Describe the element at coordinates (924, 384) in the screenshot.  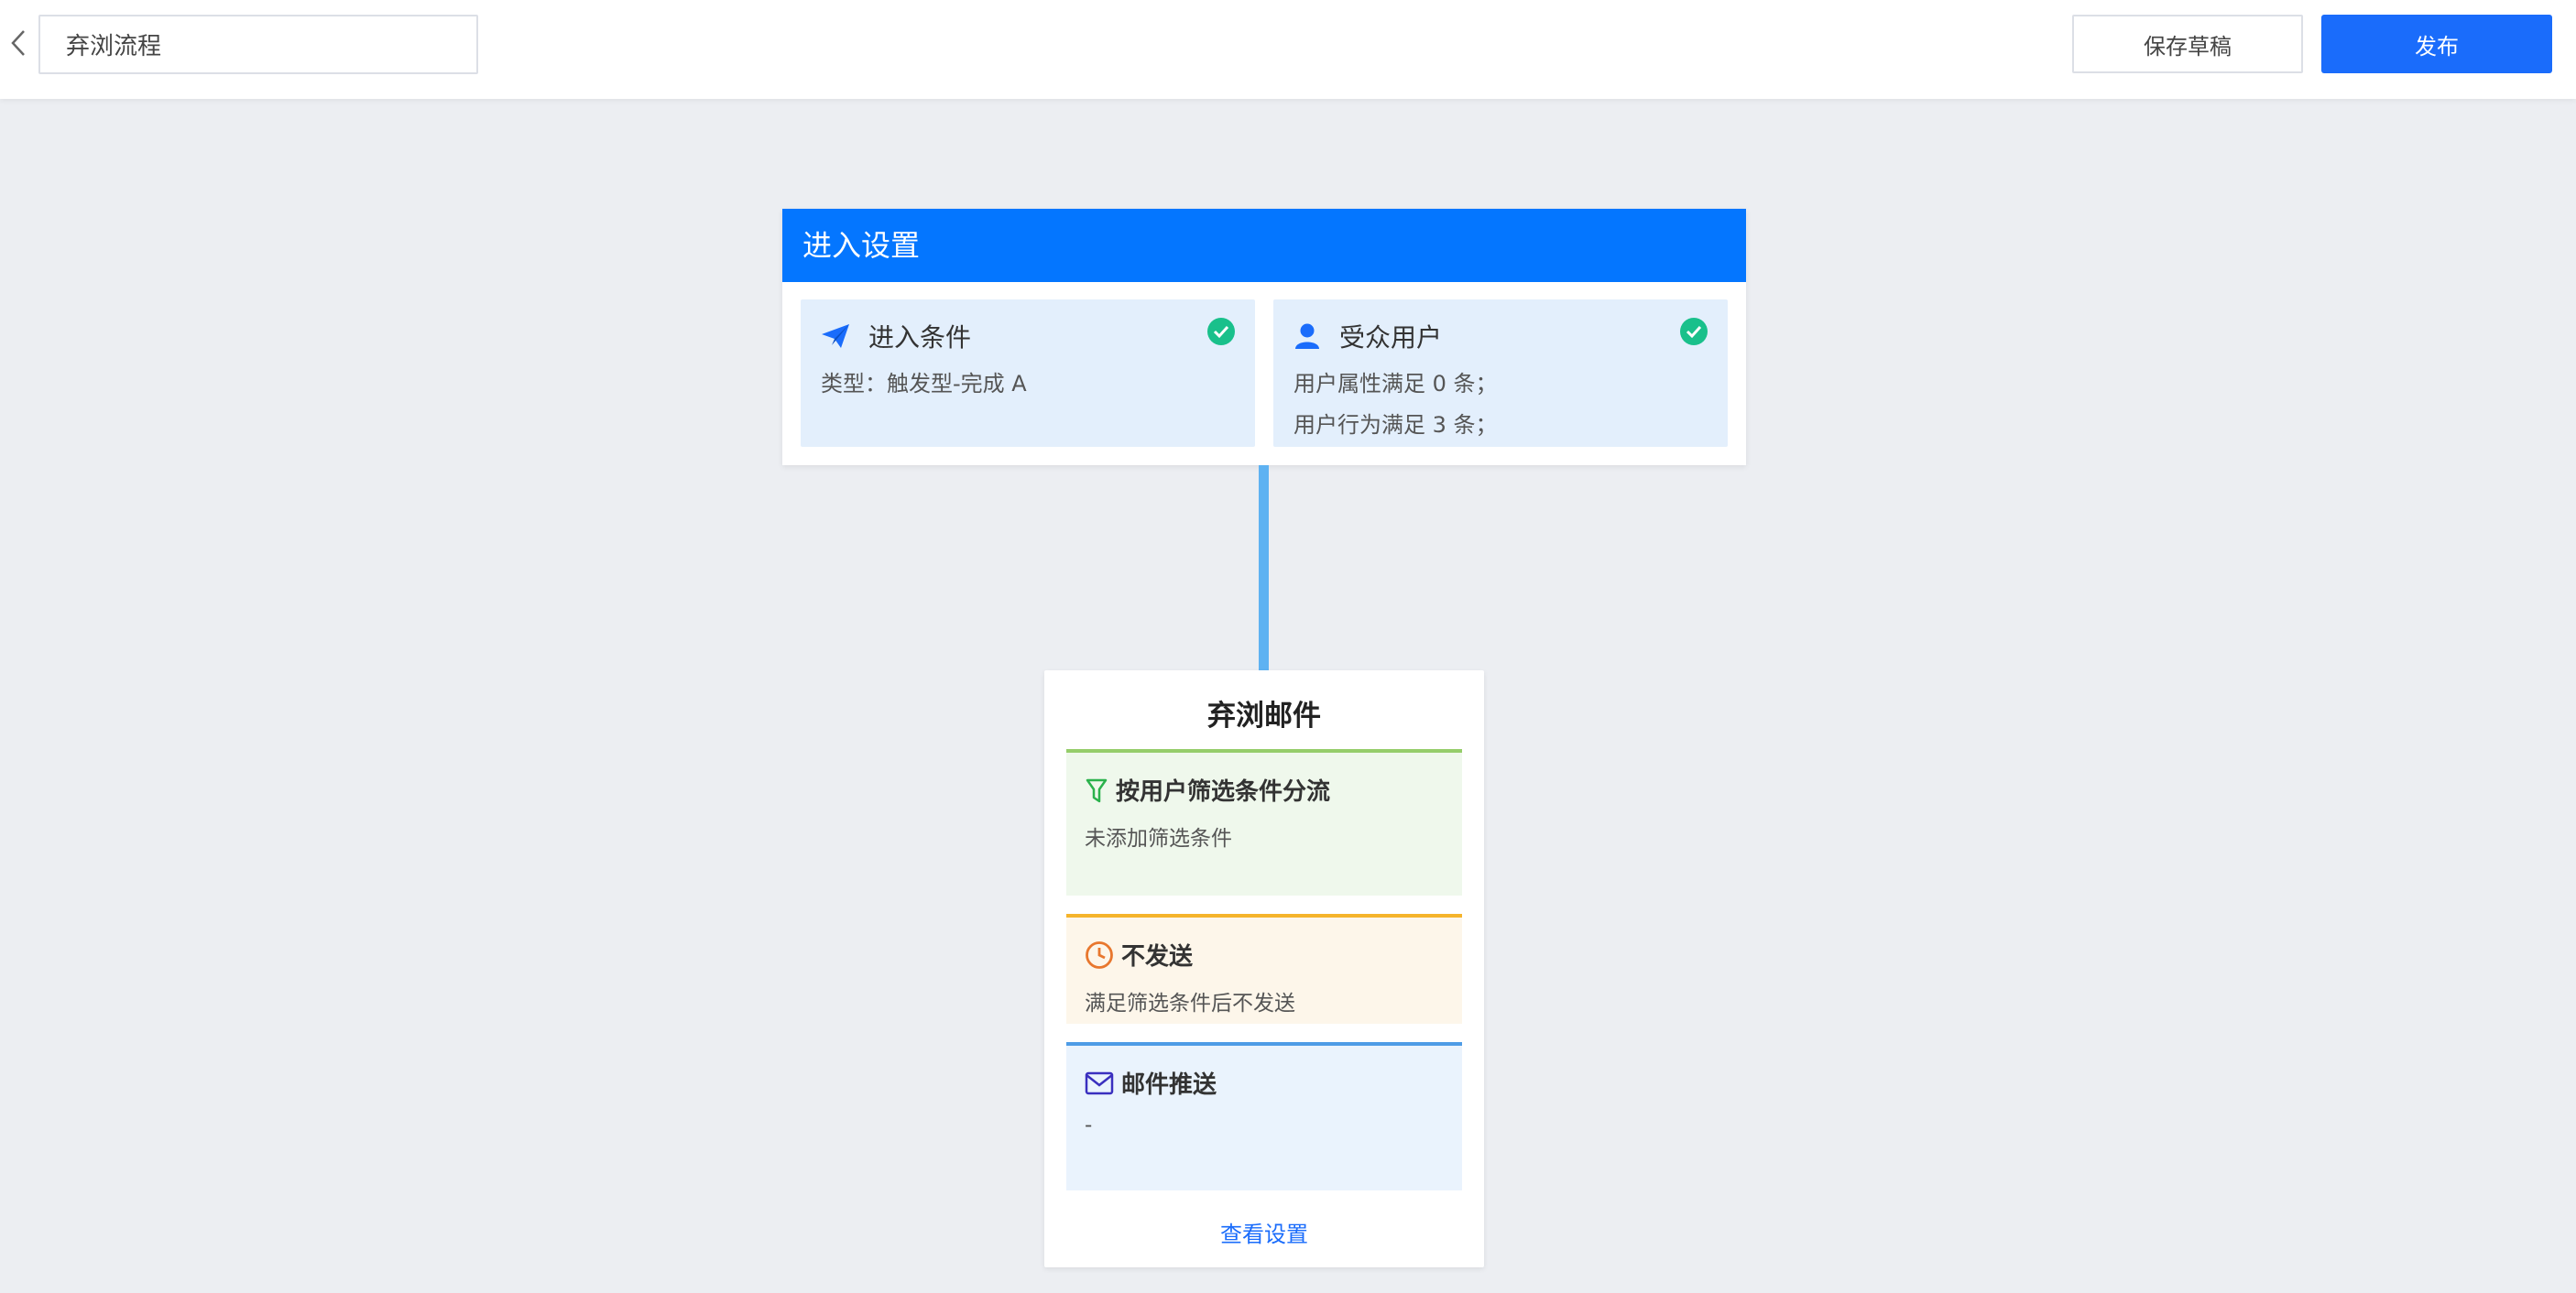
I see `entry-condition-type: 类型：触发型-完成 A` at that location.